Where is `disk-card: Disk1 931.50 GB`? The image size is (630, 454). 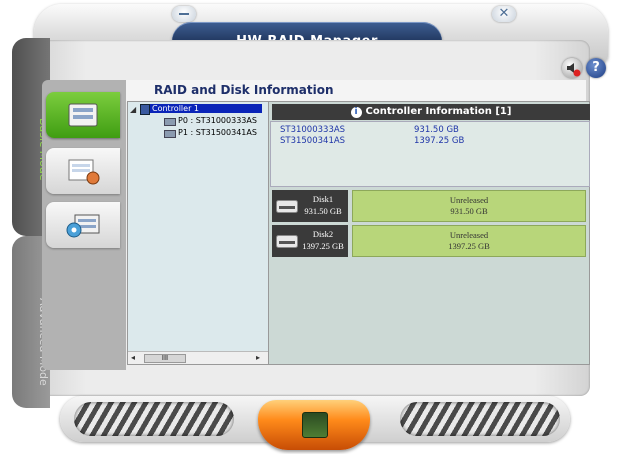
disk-card: Disk1 931.50 GB is located at coordinates (310, 206).